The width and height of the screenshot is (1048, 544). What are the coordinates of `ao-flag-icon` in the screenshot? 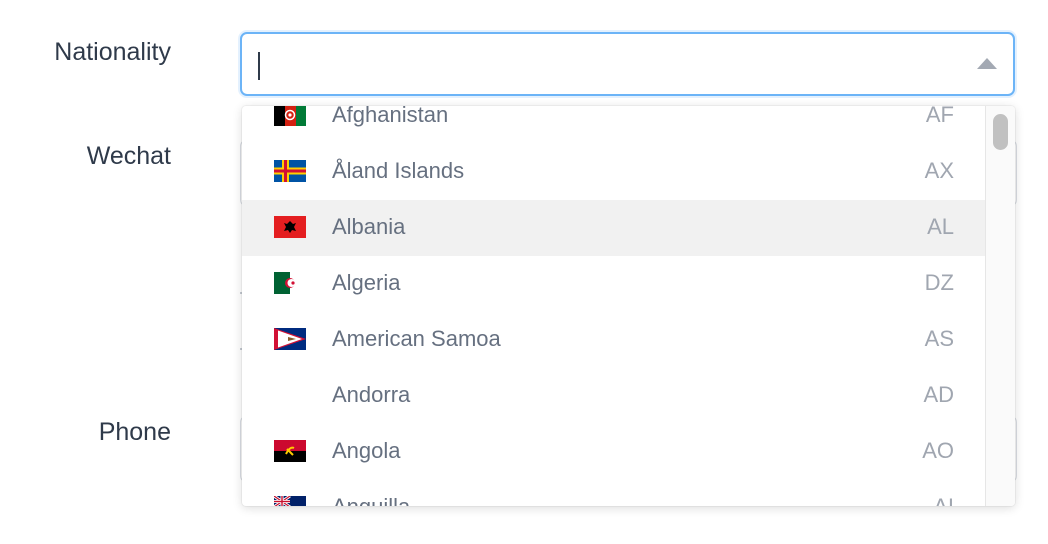 It's located at (290, 451).